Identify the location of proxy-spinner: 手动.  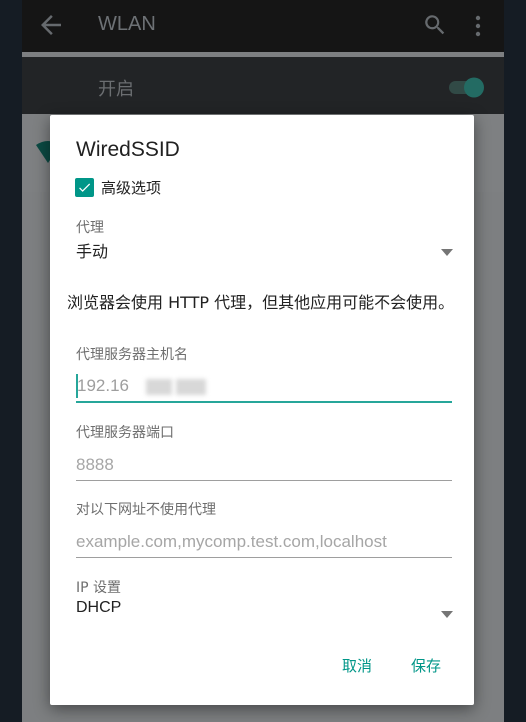
(92, 250).